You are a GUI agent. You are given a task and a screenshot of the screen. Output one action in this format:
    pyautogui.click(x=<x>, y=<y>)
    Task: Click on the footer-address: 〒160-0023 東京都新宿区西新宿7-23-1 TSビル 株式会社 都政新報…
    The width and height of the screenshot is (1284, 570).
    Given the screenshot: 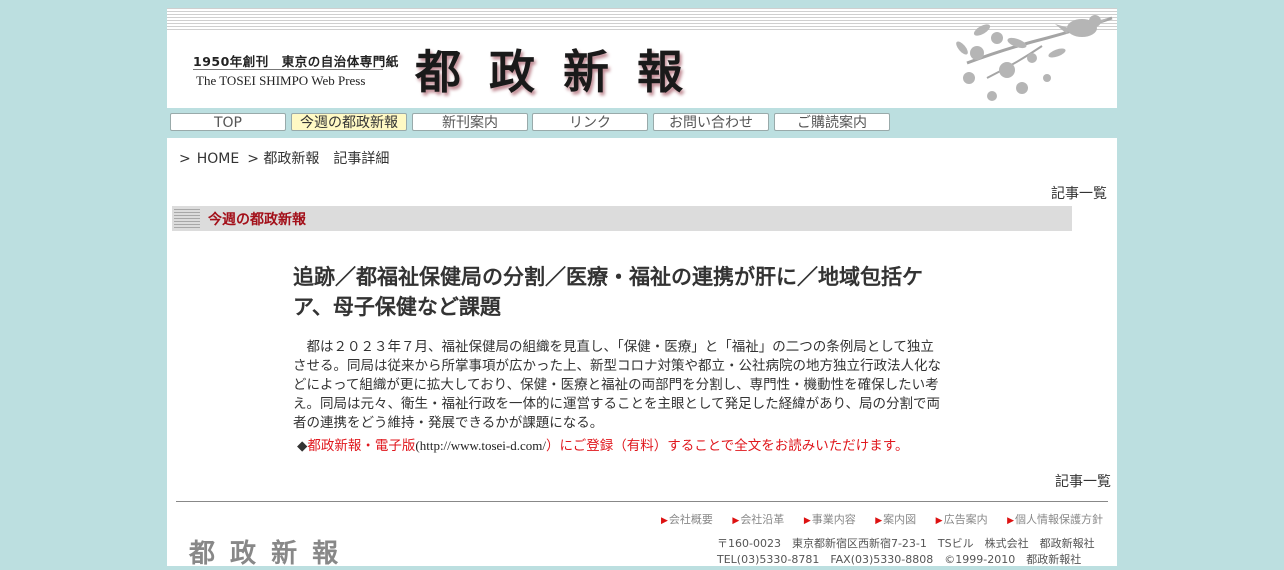 What is the action you would take?
    pyautogui.click(x=906, y=552)
    